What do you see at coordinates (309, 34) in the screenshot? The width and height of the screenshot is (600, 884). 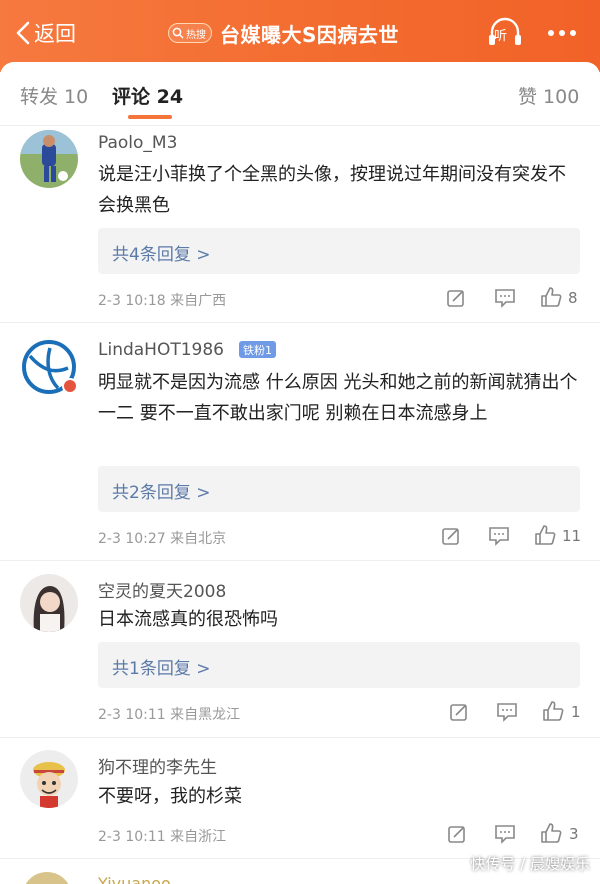 I see `page-title: 台媒曝大S因病去世` at bounding box center [309, 34].